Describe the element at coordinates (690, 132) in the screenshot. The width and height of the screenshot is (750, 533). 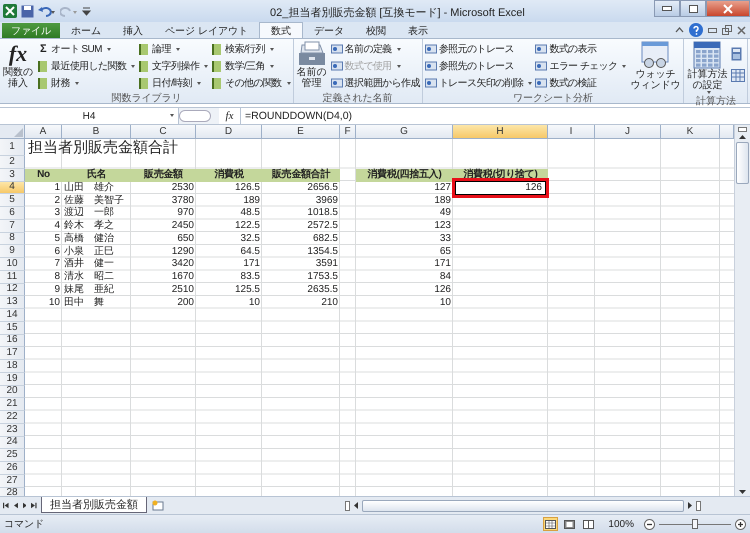
I see `column-header: K` at that location.